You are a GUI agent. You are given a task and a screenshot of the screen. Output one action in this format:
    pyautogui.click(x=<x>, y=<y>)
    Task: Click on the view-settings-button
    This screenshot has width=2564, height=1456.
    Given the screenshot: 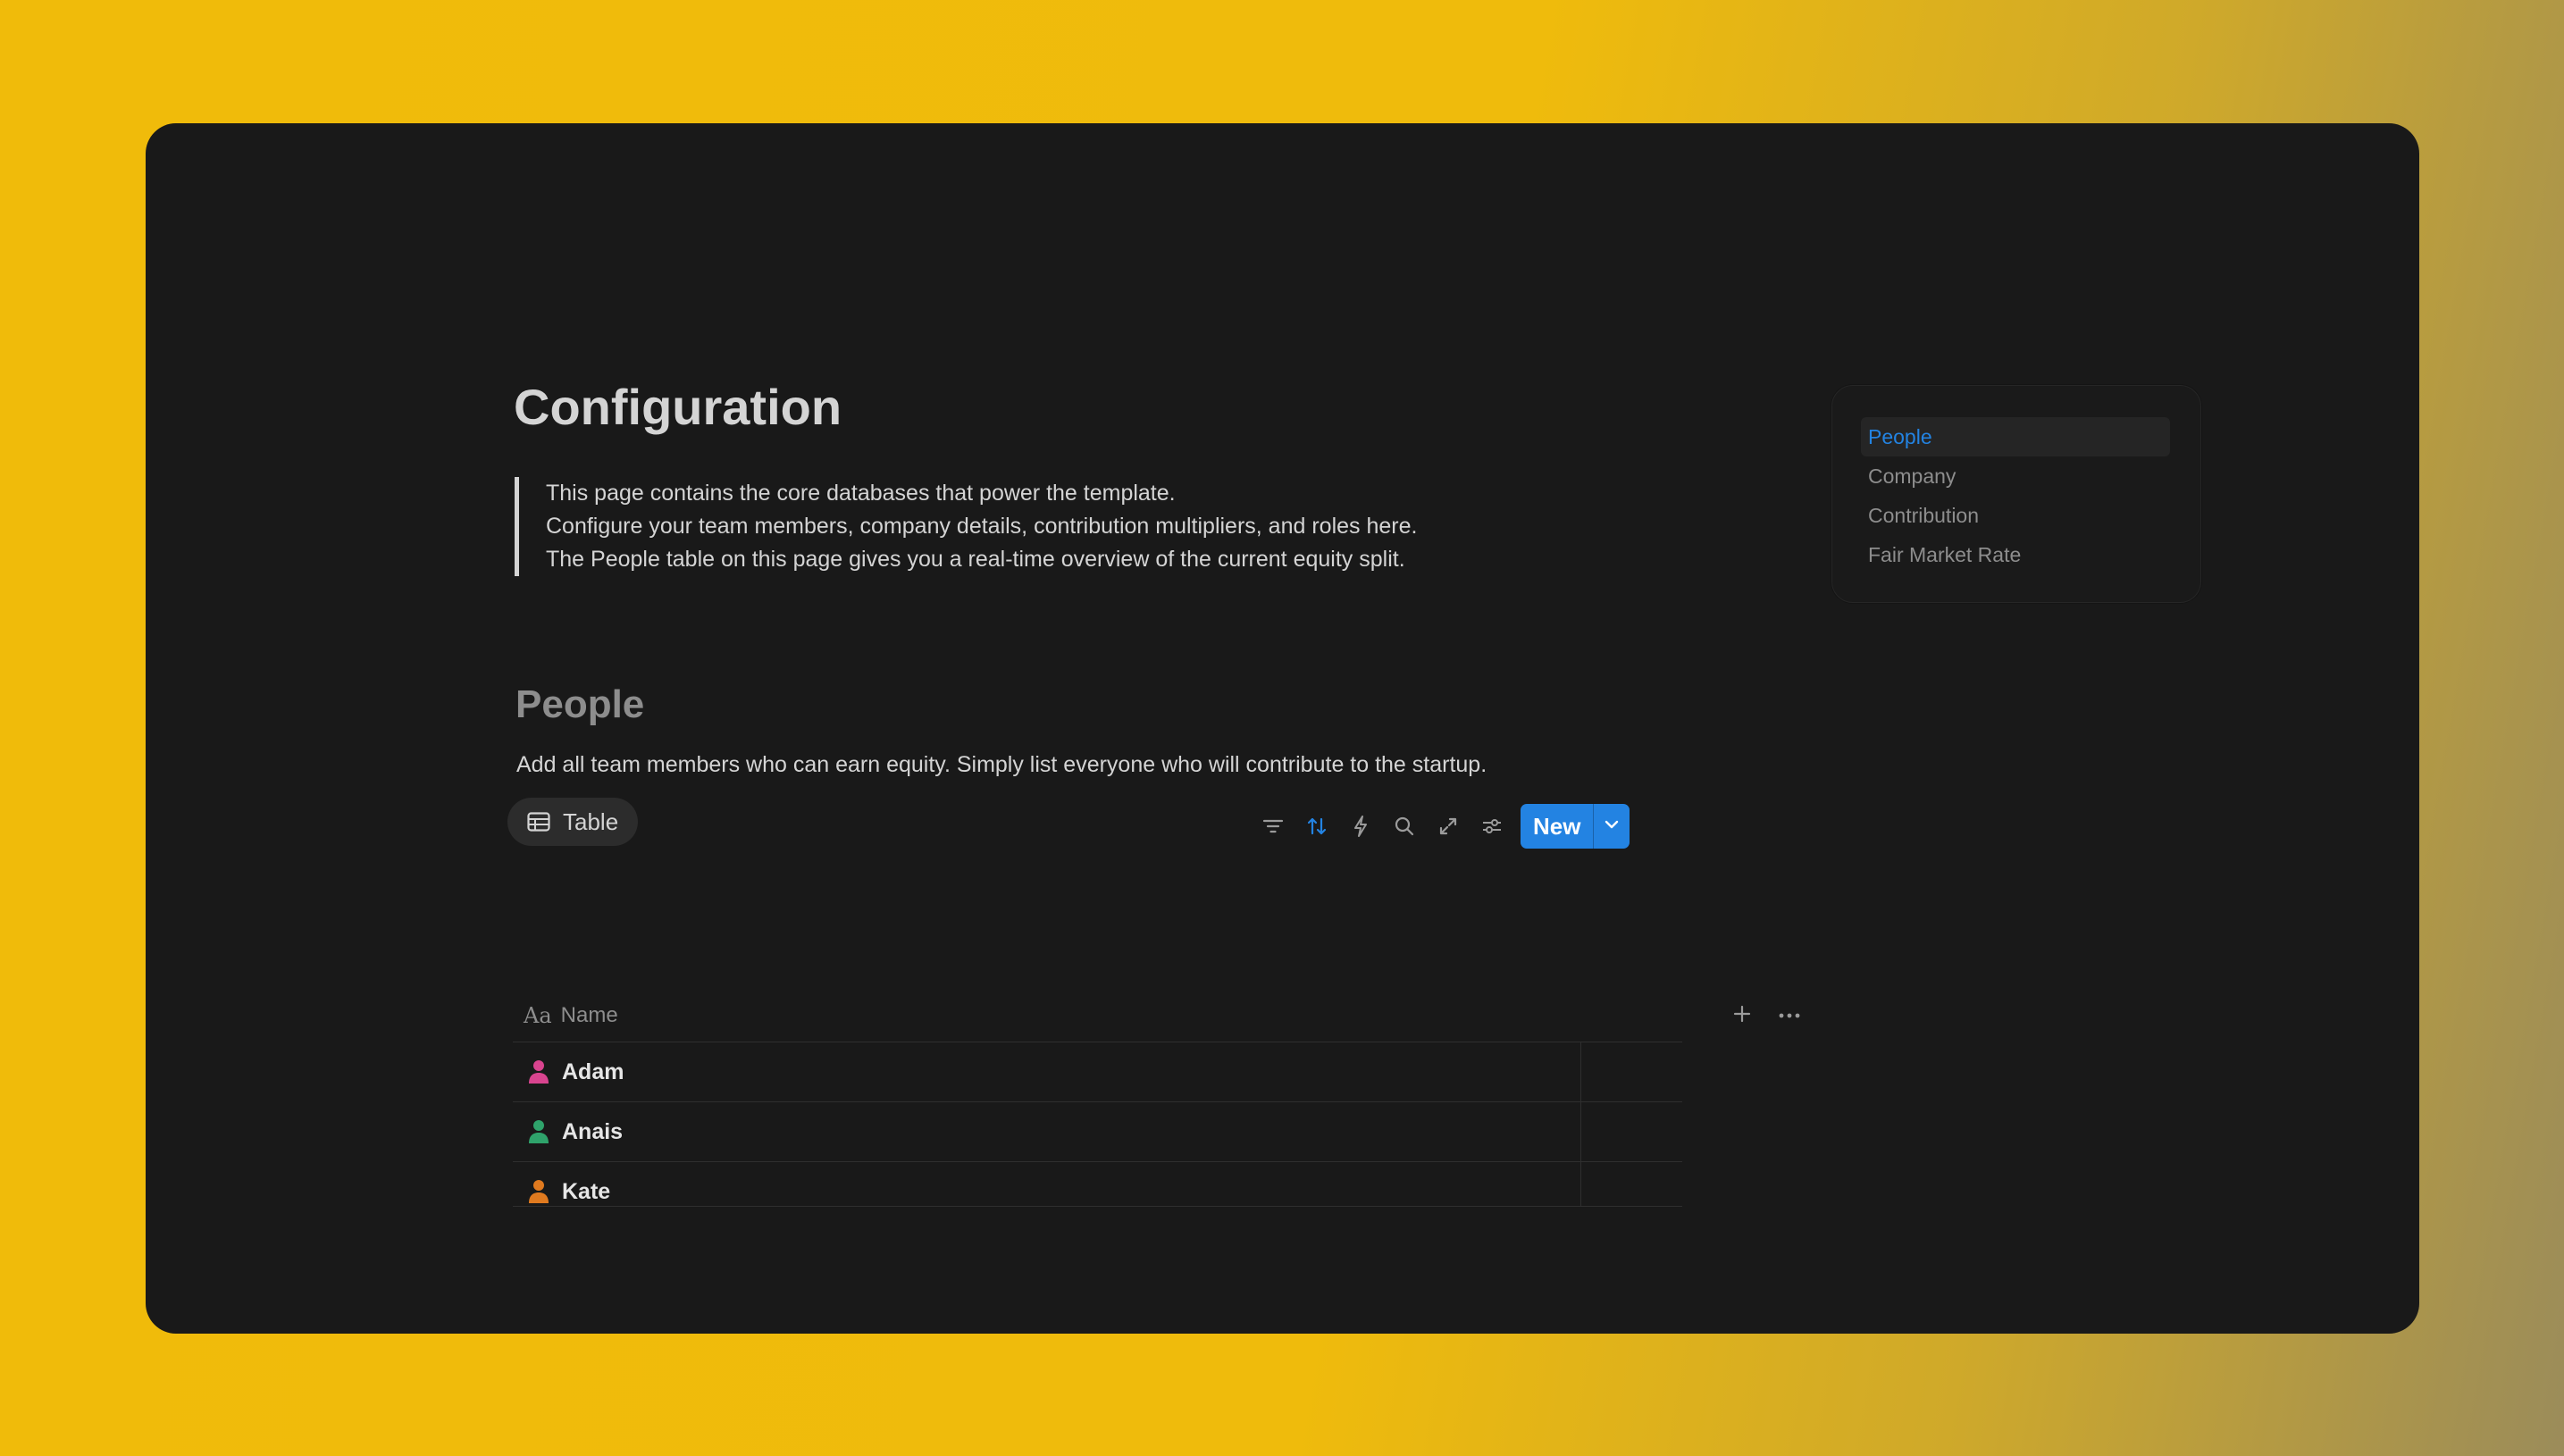 What is the action you would take?
    pyautogui.click(x=1491, y=826)
    